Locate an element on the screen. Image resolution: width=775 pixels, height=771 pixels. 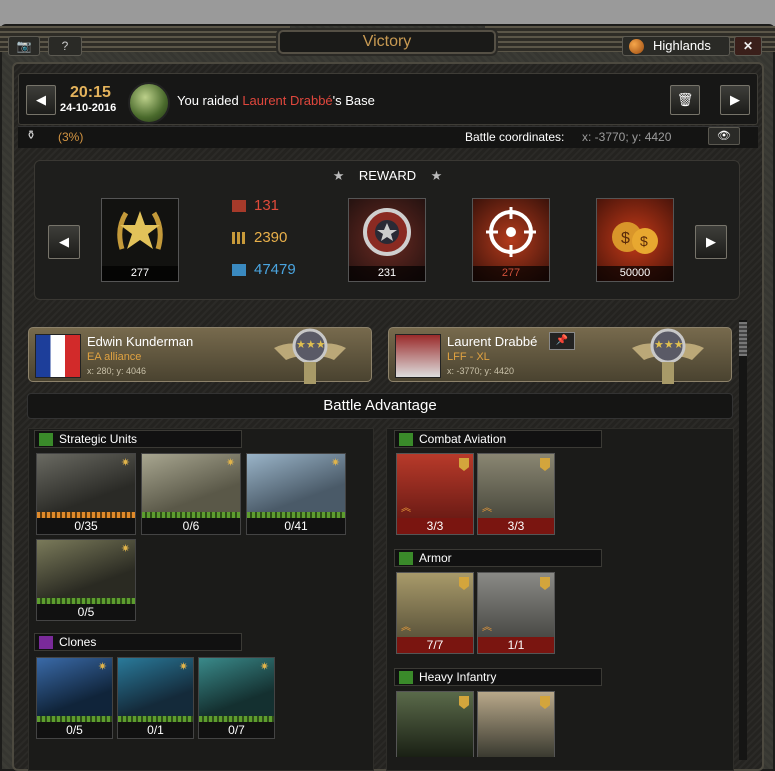
france-flag-icon is located at coordinates (58, 356).